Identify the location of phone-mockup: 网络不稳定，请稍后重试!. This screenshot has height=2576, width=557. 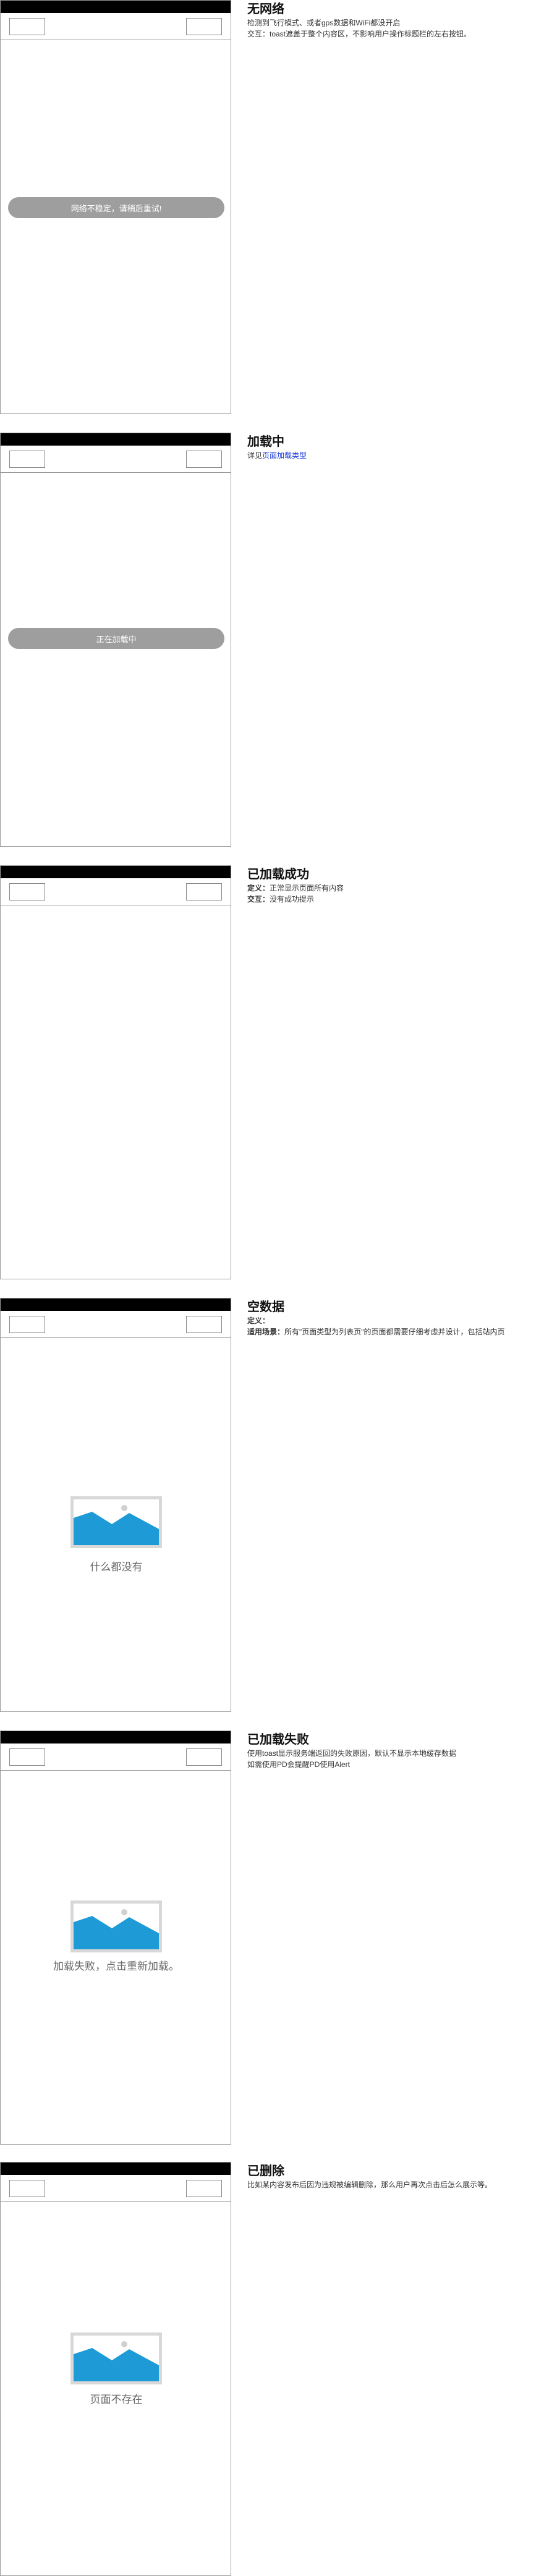
(115, 207).